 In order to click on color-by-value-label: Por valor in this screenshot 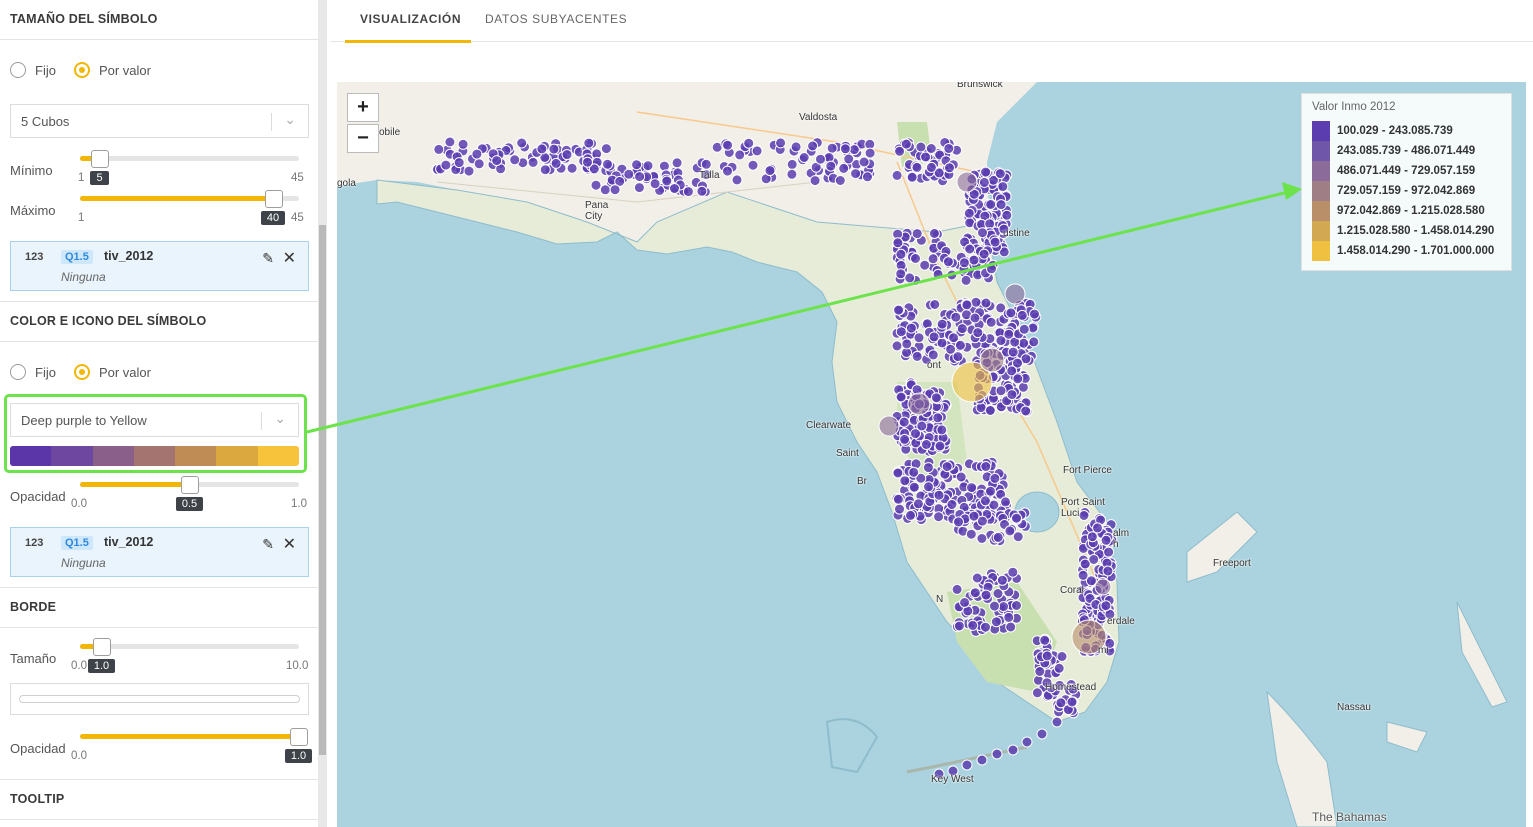, I will do `click(125, 372)`.